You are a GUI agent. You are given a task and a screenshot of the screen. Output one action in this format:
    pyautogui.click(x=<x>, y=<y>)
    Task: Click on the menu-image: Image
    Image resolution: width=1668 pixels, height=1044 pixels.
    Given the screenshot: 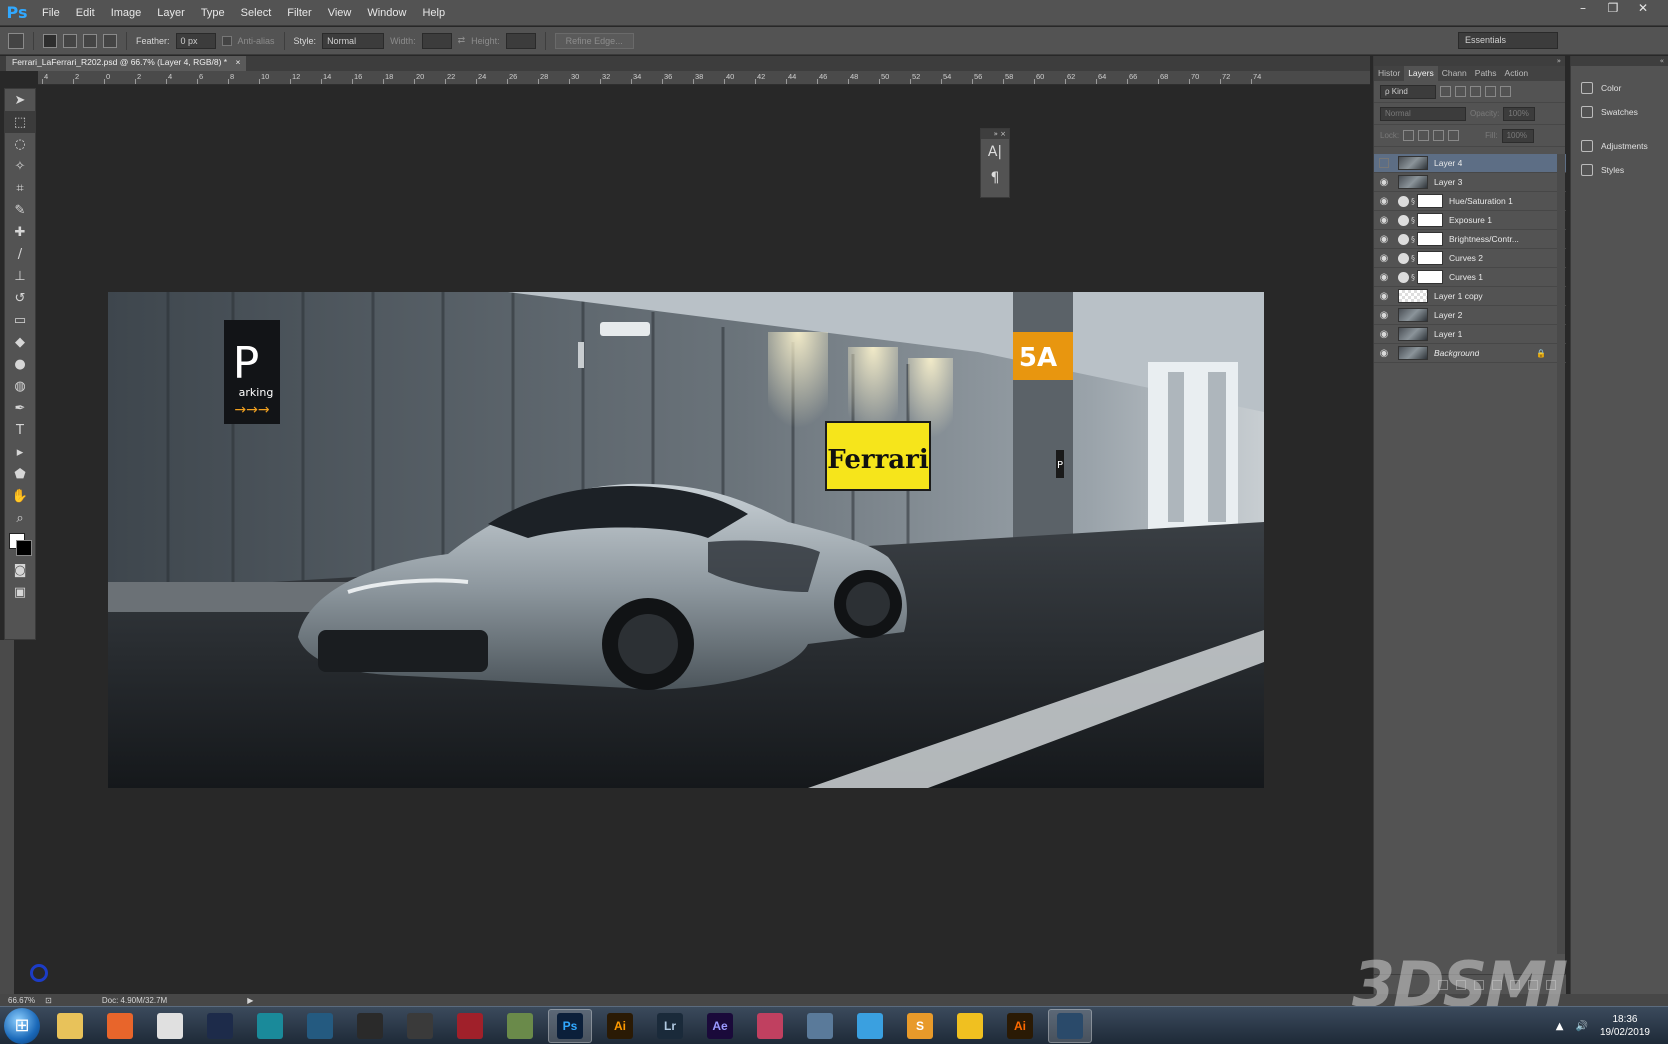 What is the action you would take?
    pyautogui.click(x=126, y=13)
    